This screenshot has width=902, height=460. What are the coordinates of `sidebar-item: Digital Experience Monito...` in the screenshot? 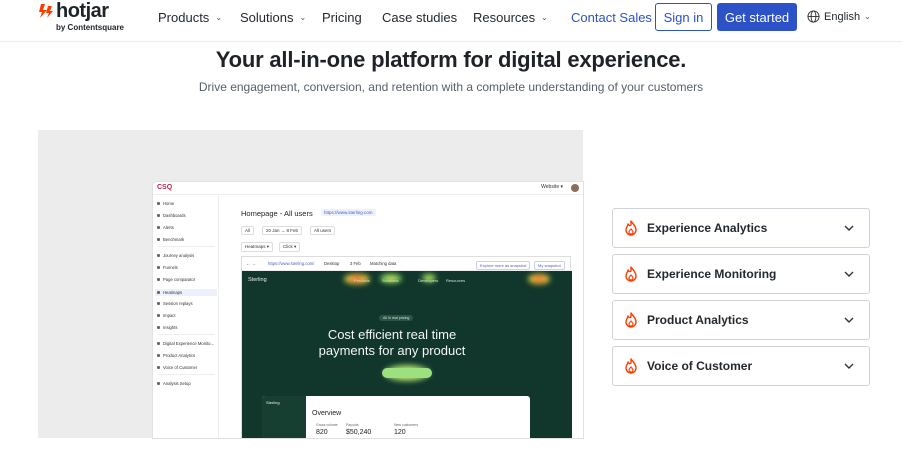 It's located at (185, 343).